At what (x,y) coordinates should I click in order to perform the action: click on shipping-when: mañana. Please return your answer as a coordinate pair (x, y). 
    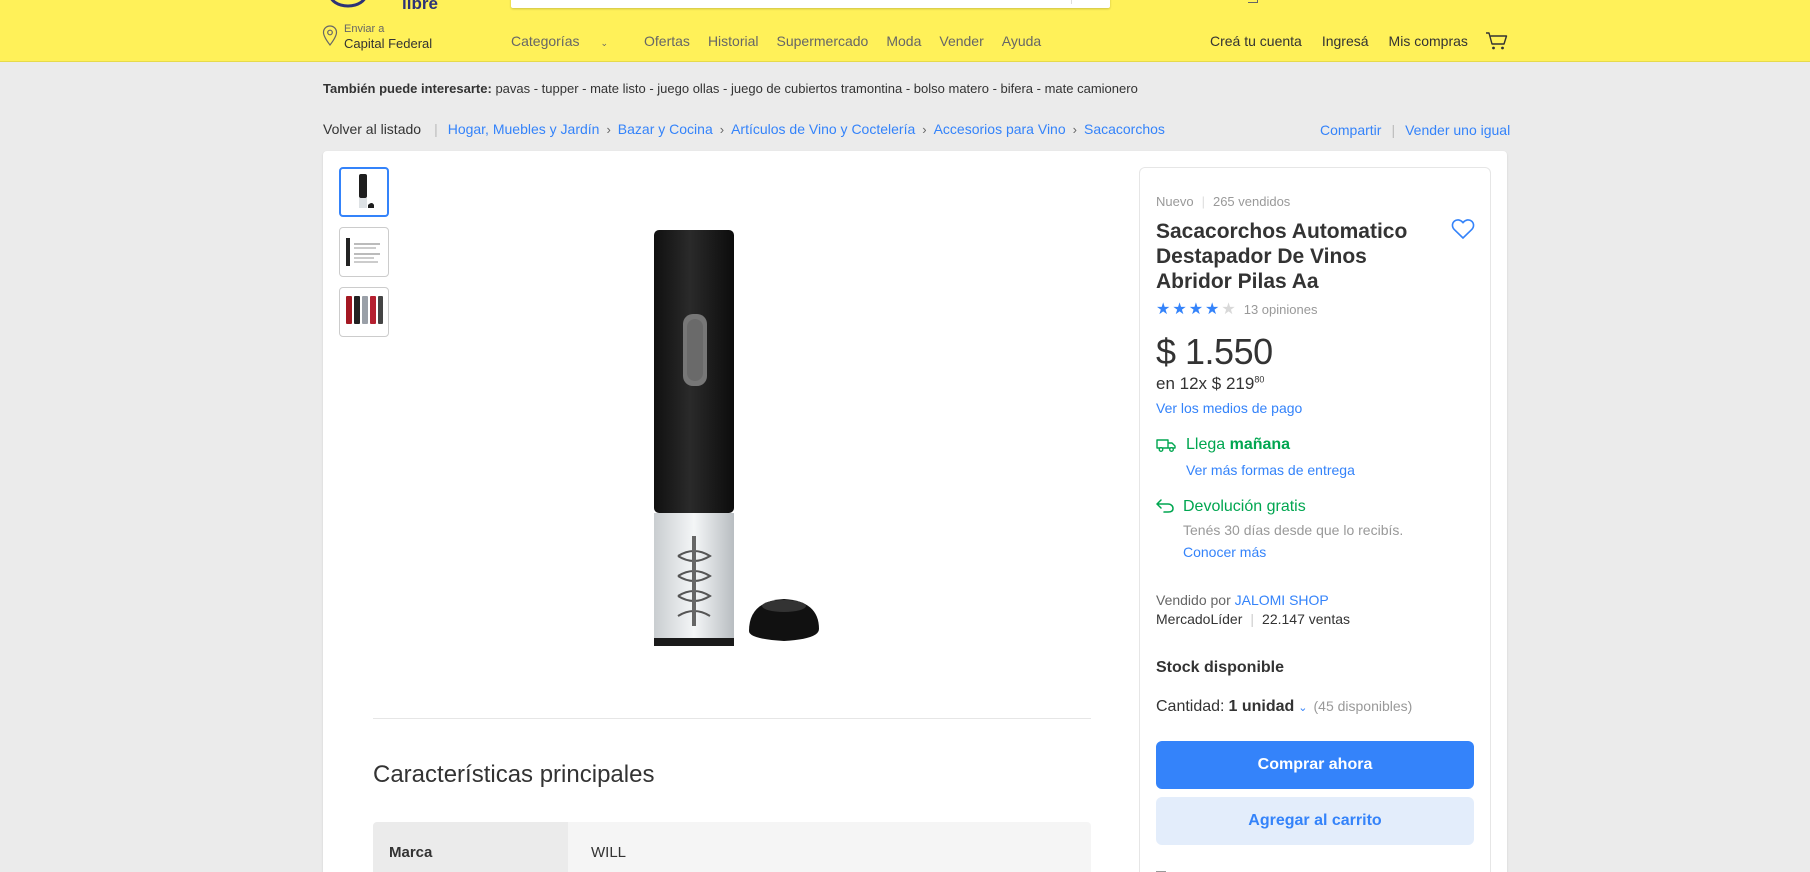
    Looking at the image, I should click on (1260, 444).